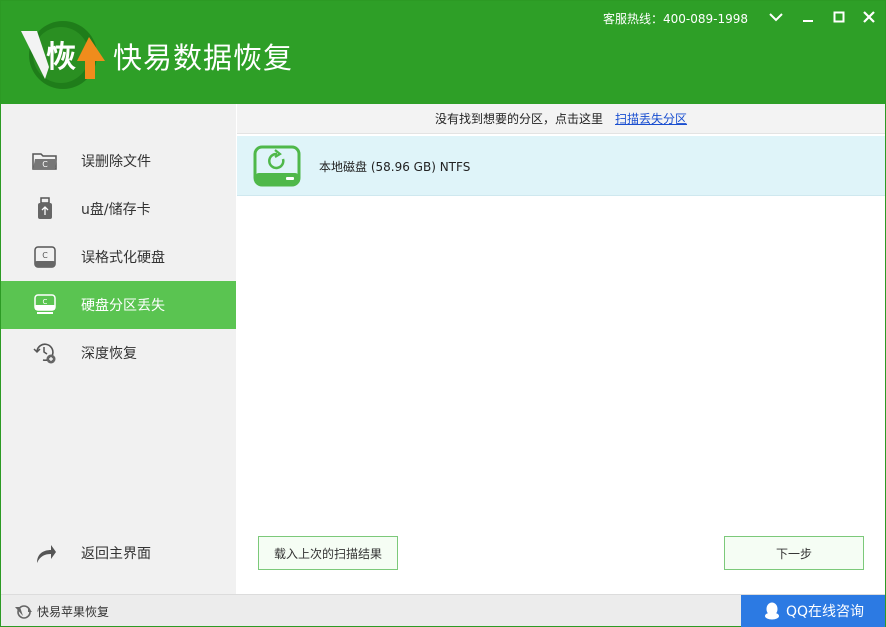  What do you see at coordinates (808, 17) in the screenshot?
I see `minimize-button` at bounding box center [808, 17].